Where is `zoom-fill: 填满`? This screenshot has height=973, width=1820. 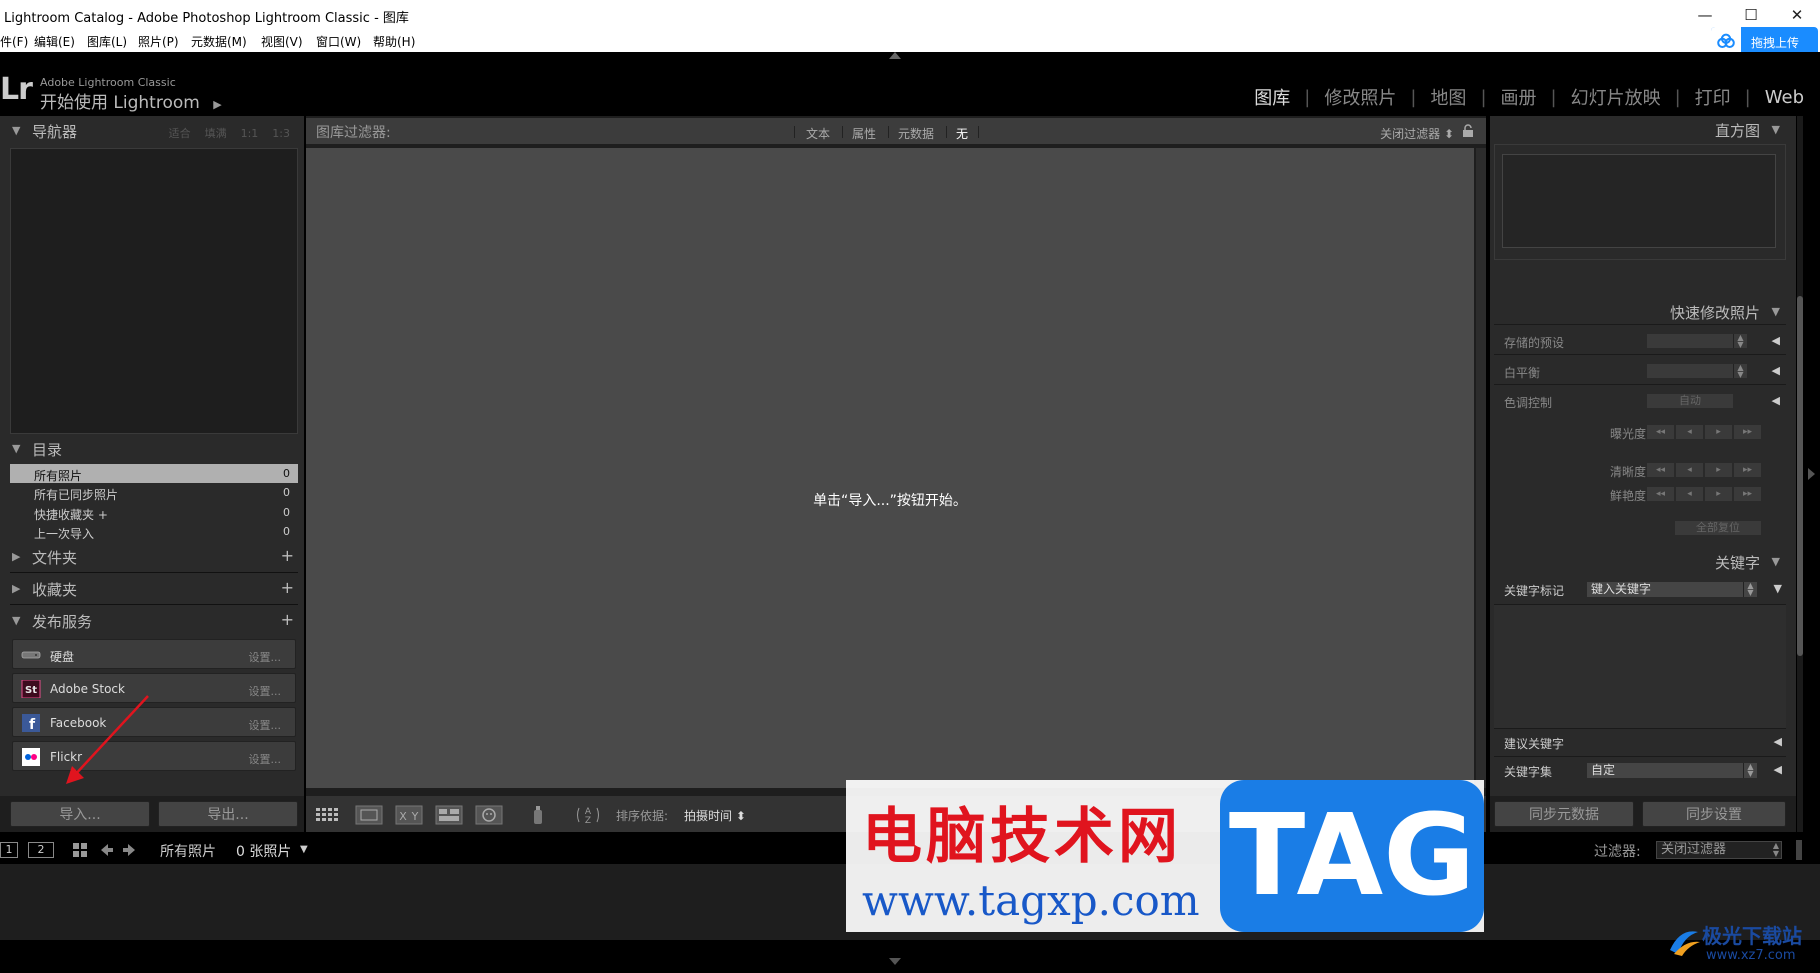
zoom-fill: 填满 is located at coordinates (216, 133).